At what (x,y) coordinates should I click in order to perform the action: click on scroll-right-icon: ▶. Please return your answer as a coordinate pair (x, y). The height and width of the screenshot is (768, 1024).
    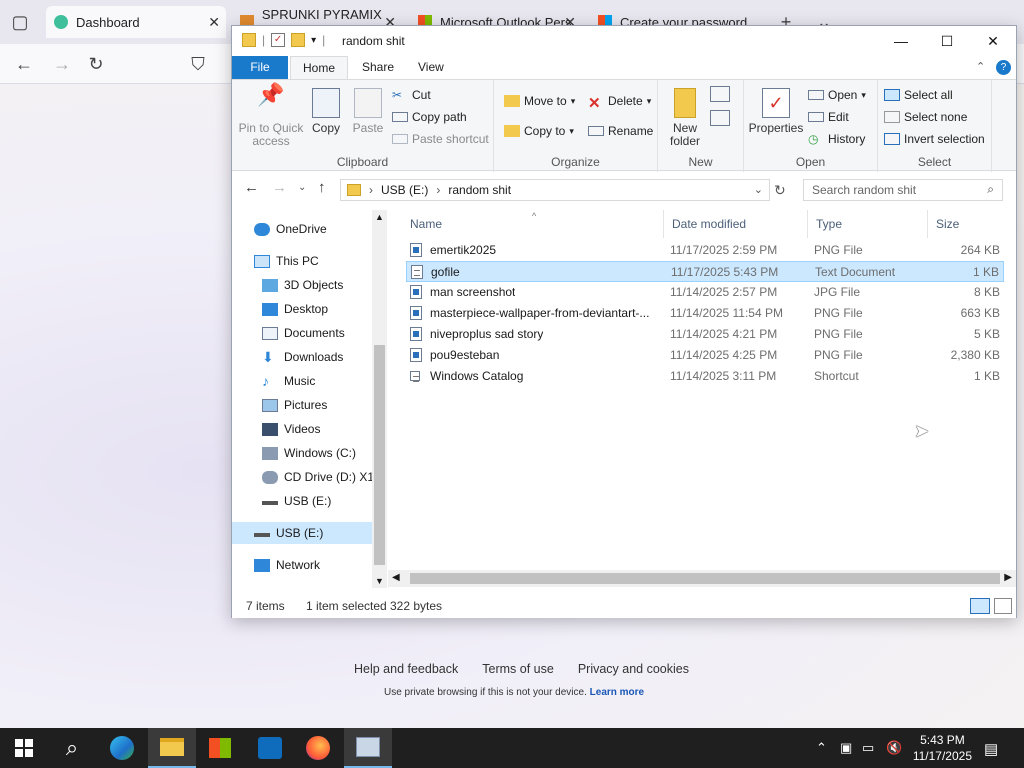
    Looking at the image, I should click on (1008, 577).